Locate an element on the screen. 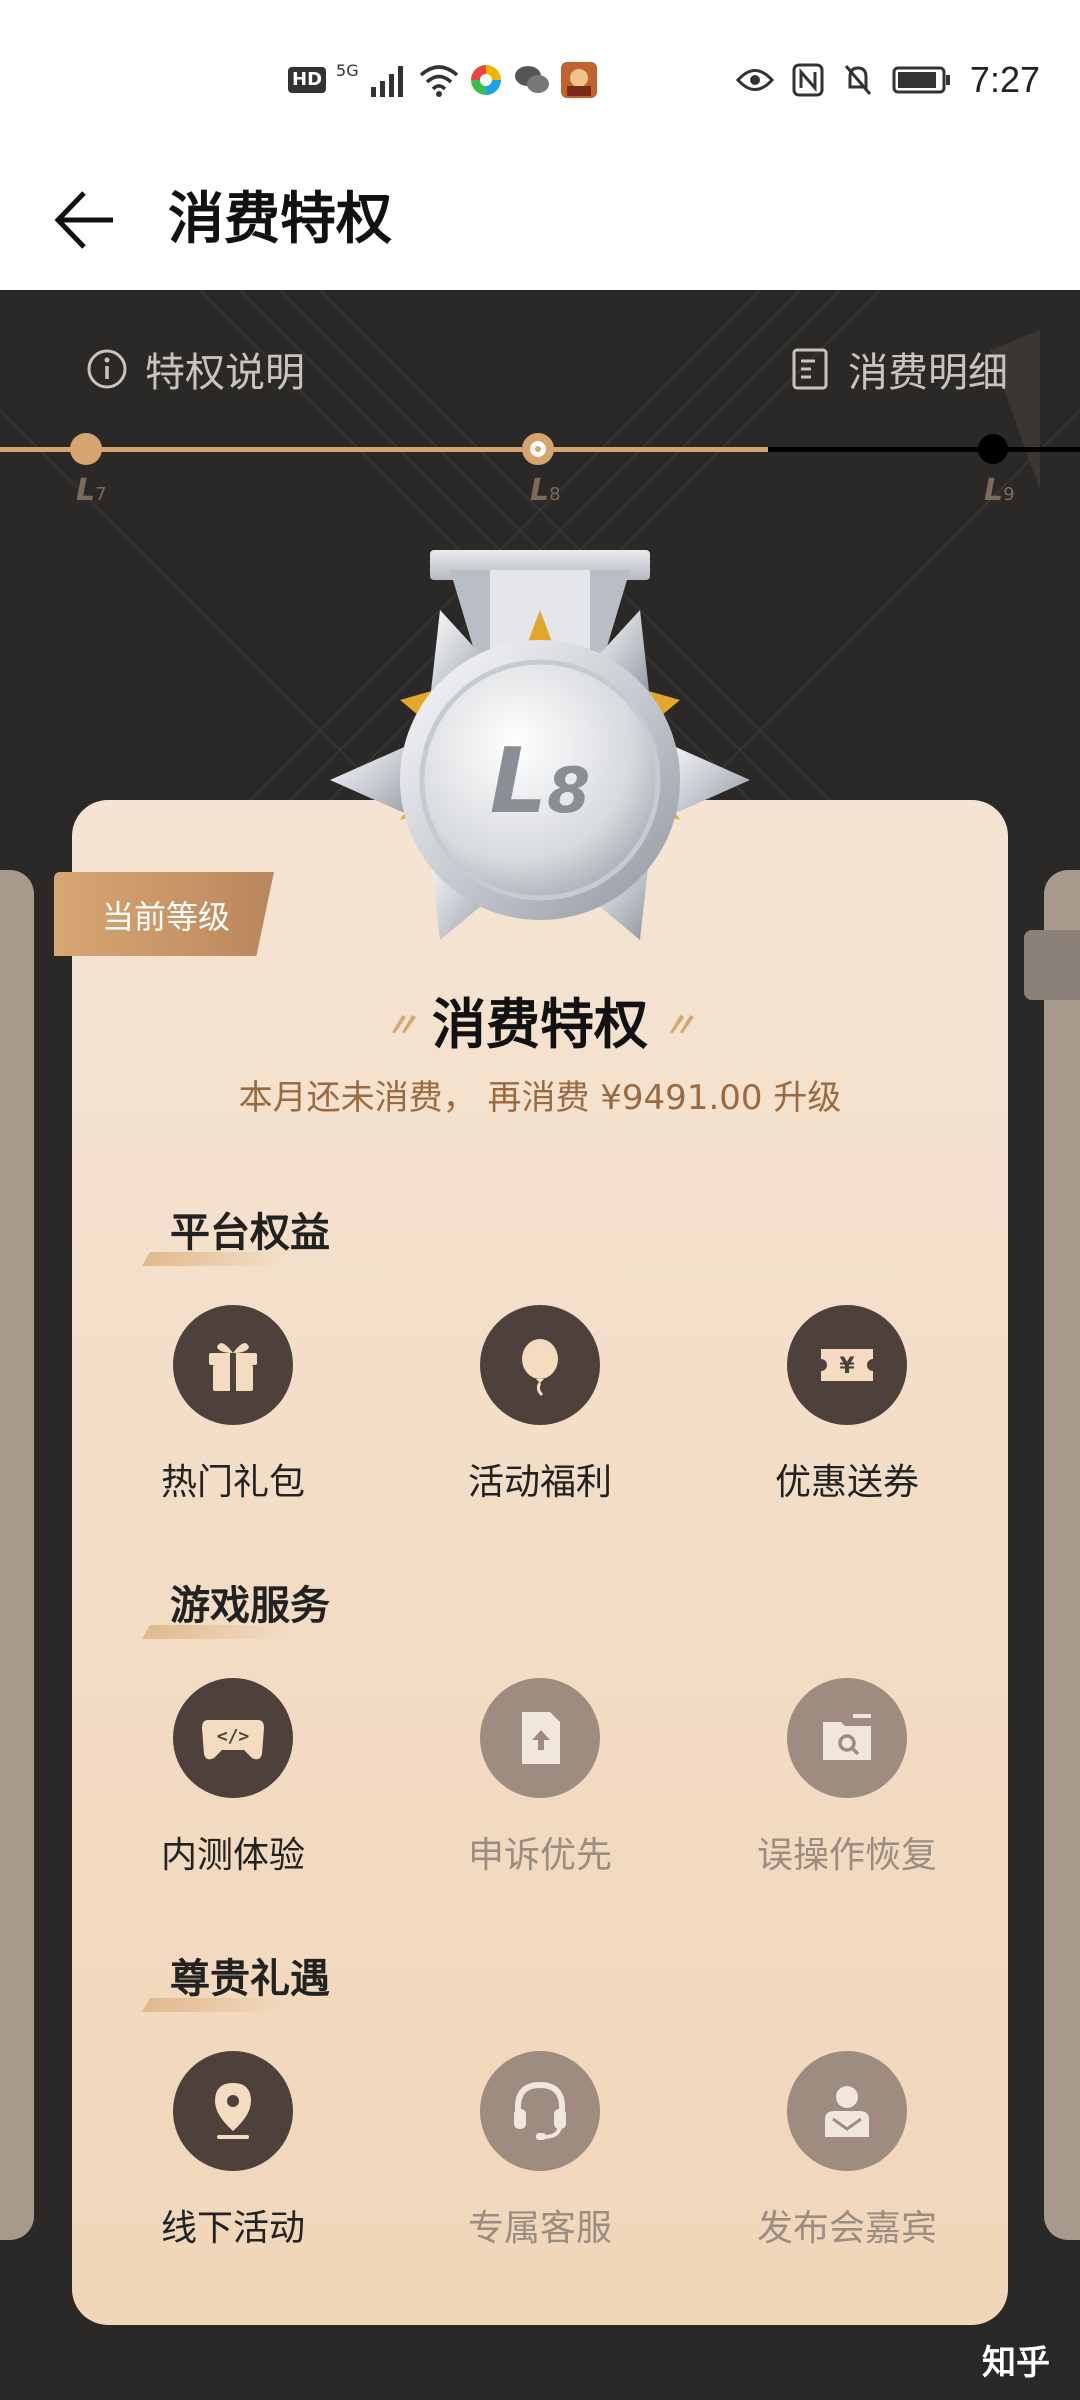 This screenshot has height=2400, width=1080. benefit-launch-guest: 发布会嘉宾 is located at coordinates (847, 2151).